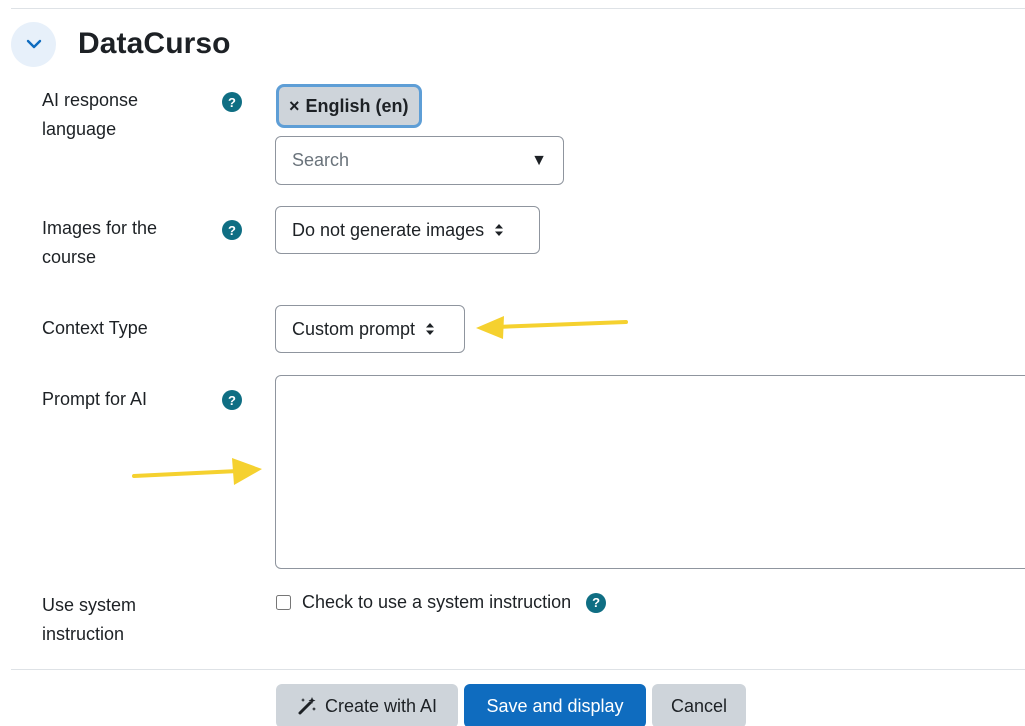 The height and width of the screenshot is (726, 1025). I want to click on language-search-input, so click(392, 160).